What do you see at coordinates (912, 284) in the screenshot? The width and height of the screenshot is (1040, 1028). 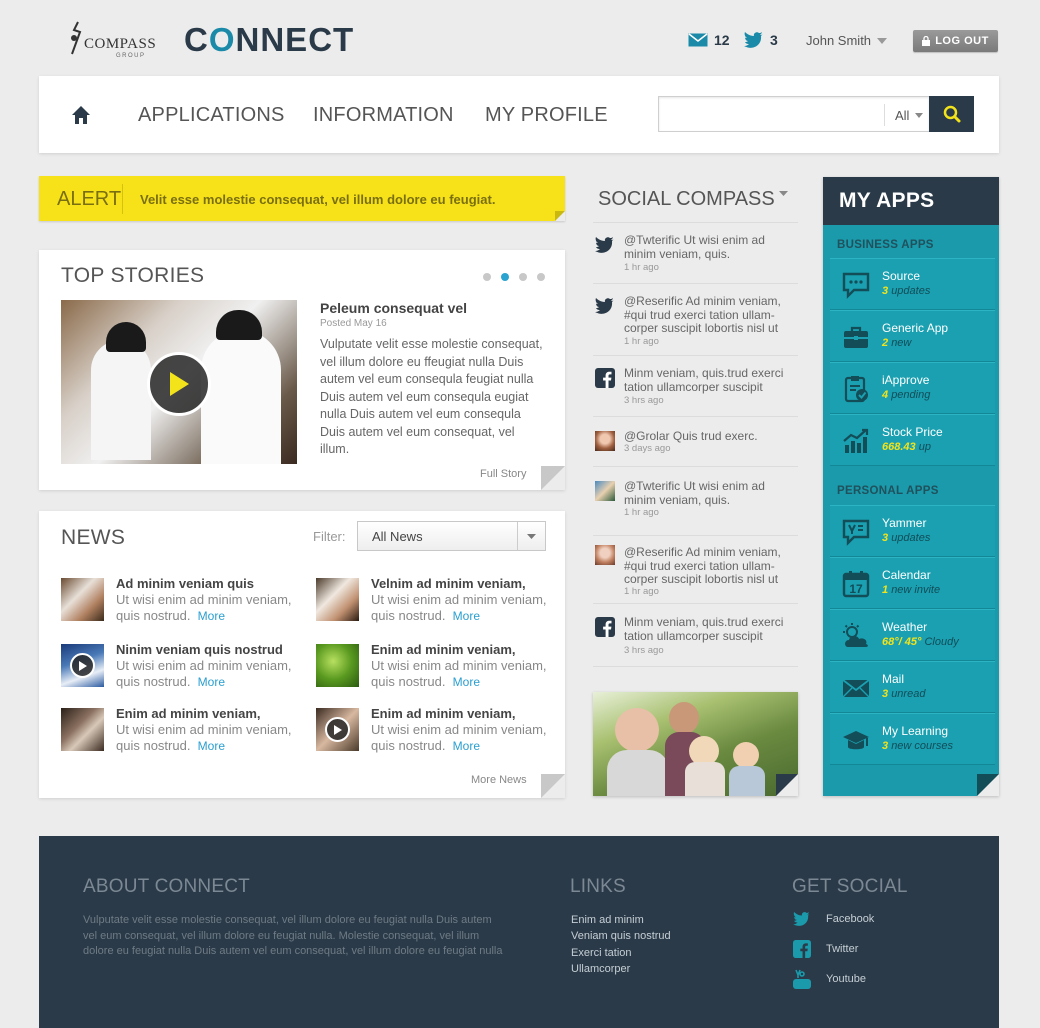 I see `app-source: Source 3 updates` at bounding box center [912, 284].